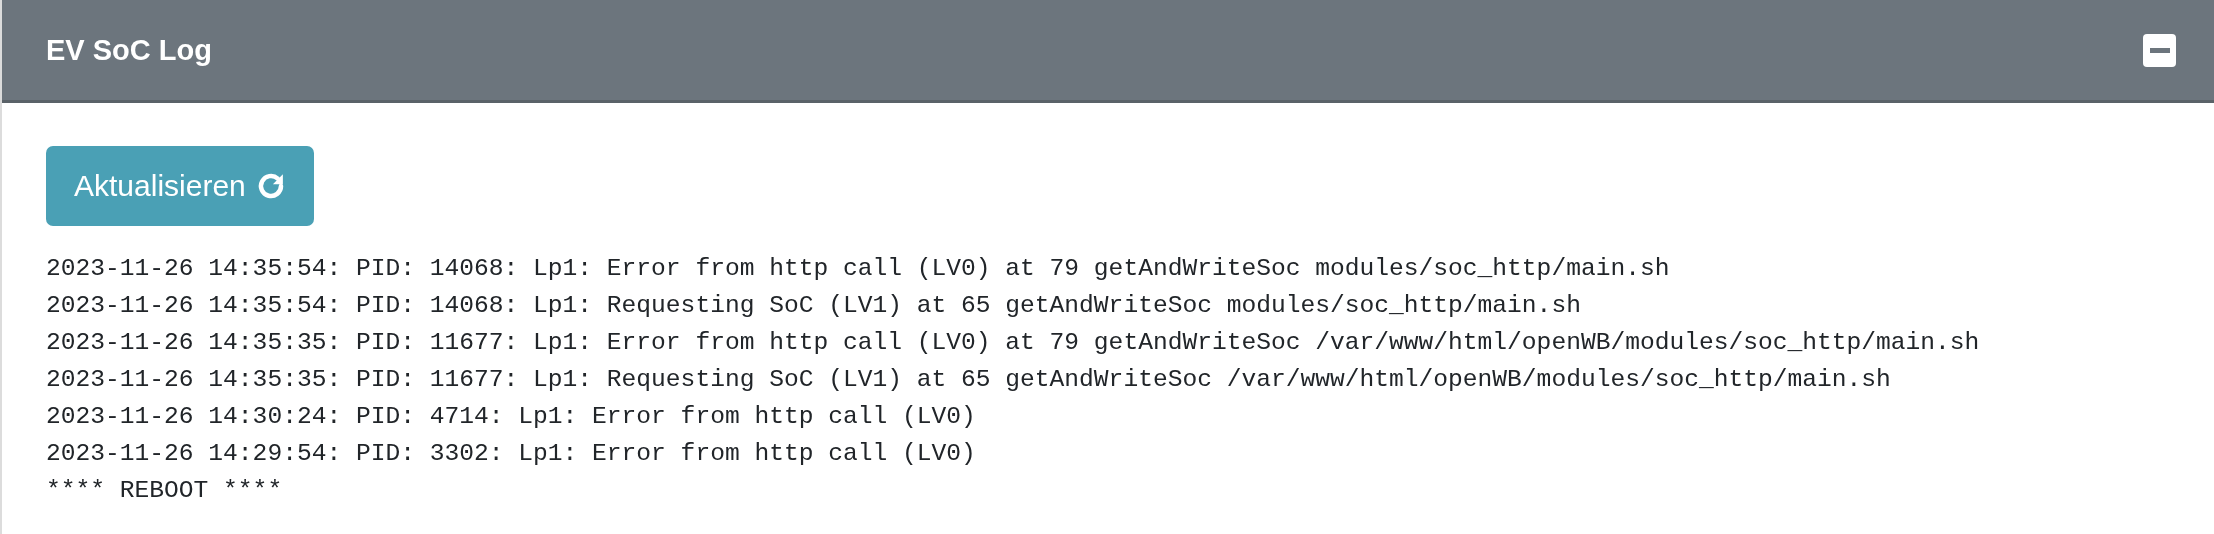 Image resolution: width=2214 pixels, height=534 pixels. I want to click on log-line: 2023-11-26 14:35:35: PID: 11677: Lp1: Requesting SoC (LV1) at 65 getAndWriteSoc /var/www/html/openWB/modules/soc_http/main.sh, so click(968, 380).